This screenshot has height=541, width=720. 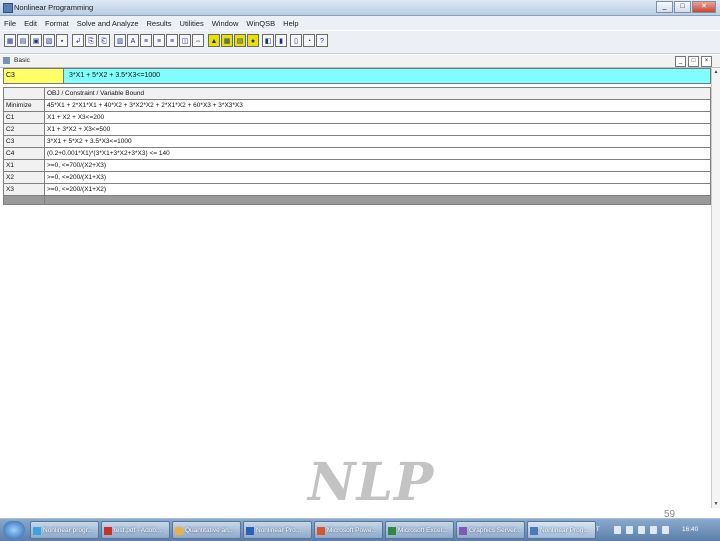 What do you see at coordinates (36, 40) in the screenshot?
I see `save-icon: ▣` at bounding box center [36, 40].